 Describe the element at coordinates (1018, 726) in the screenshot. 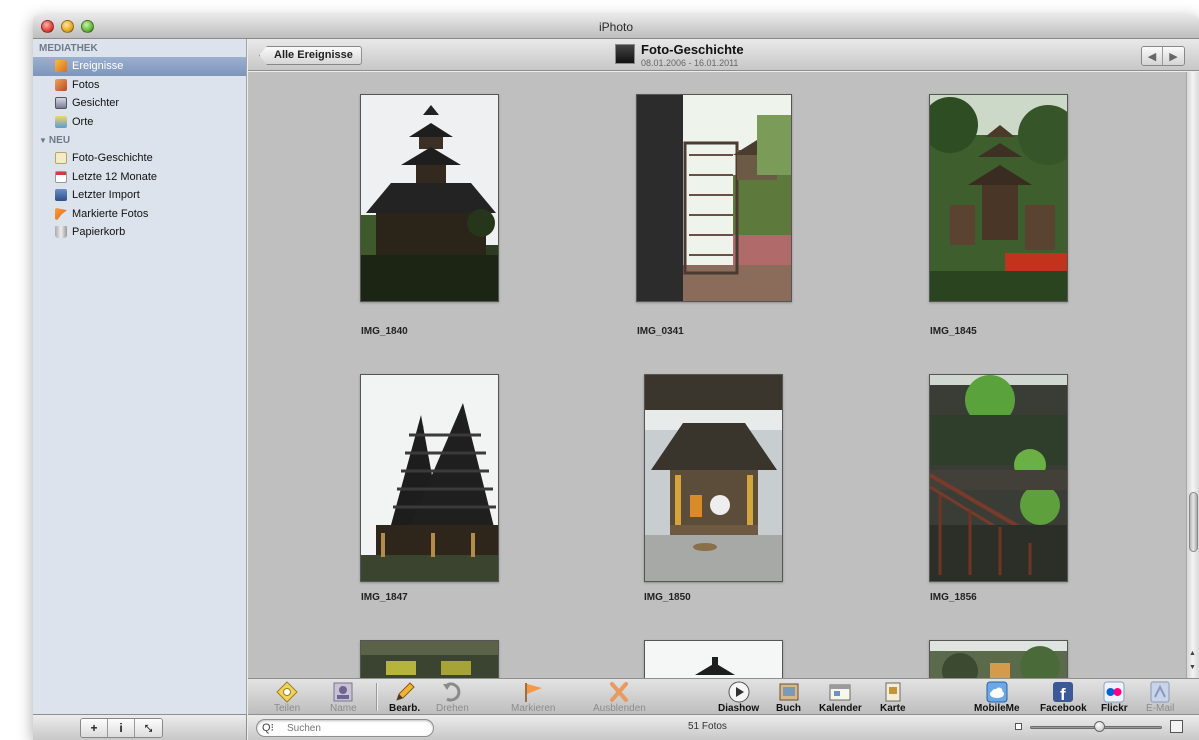

I see `zoom-out-icon` at that location.